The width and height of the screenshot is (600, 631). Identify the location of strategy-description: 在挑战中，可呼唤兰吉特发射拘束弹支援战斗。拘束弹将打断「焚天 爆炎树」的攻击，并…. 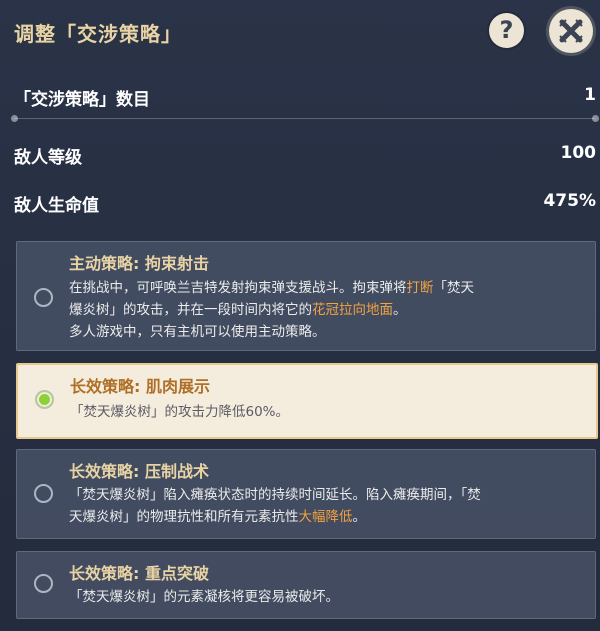
(325, 310).